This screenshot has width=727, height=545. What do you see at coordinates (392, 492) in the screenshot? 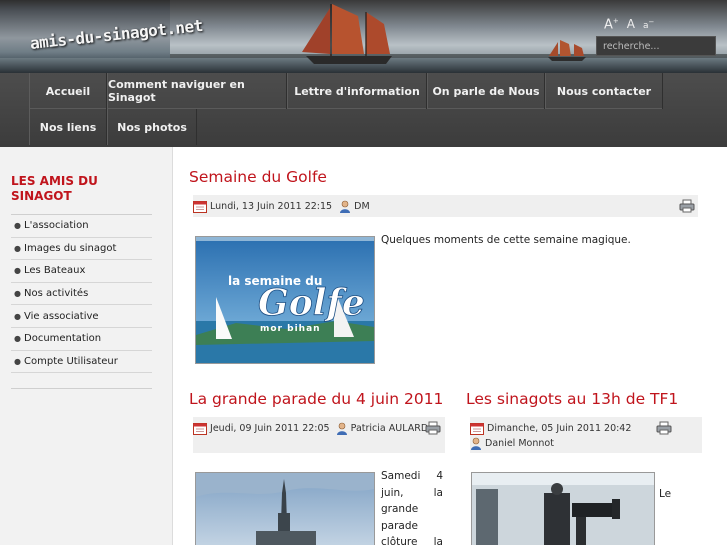
I see `text-word: juin,` at bounding box center [392, 492].